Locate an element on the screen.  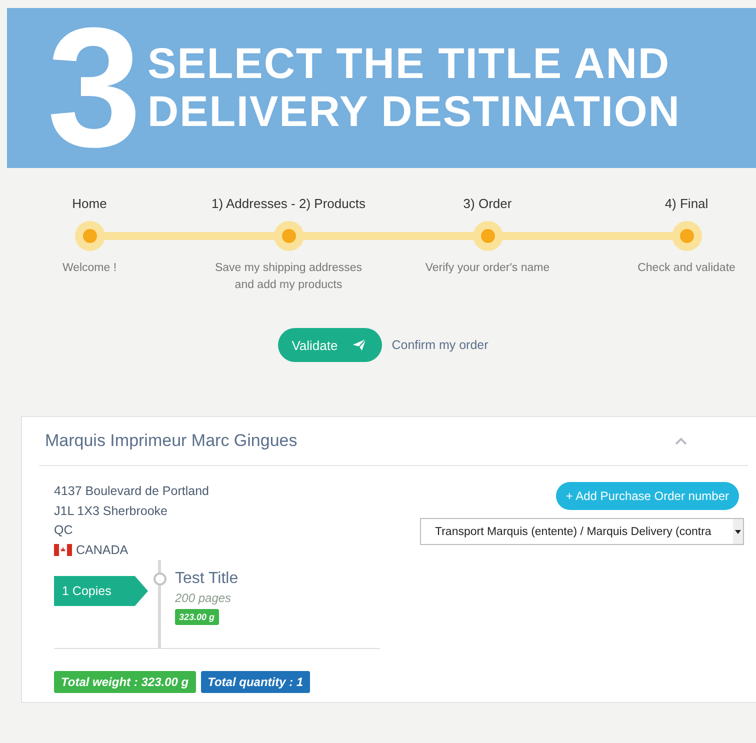
item-pages: 200 pages is located at coordinates (203, 598).